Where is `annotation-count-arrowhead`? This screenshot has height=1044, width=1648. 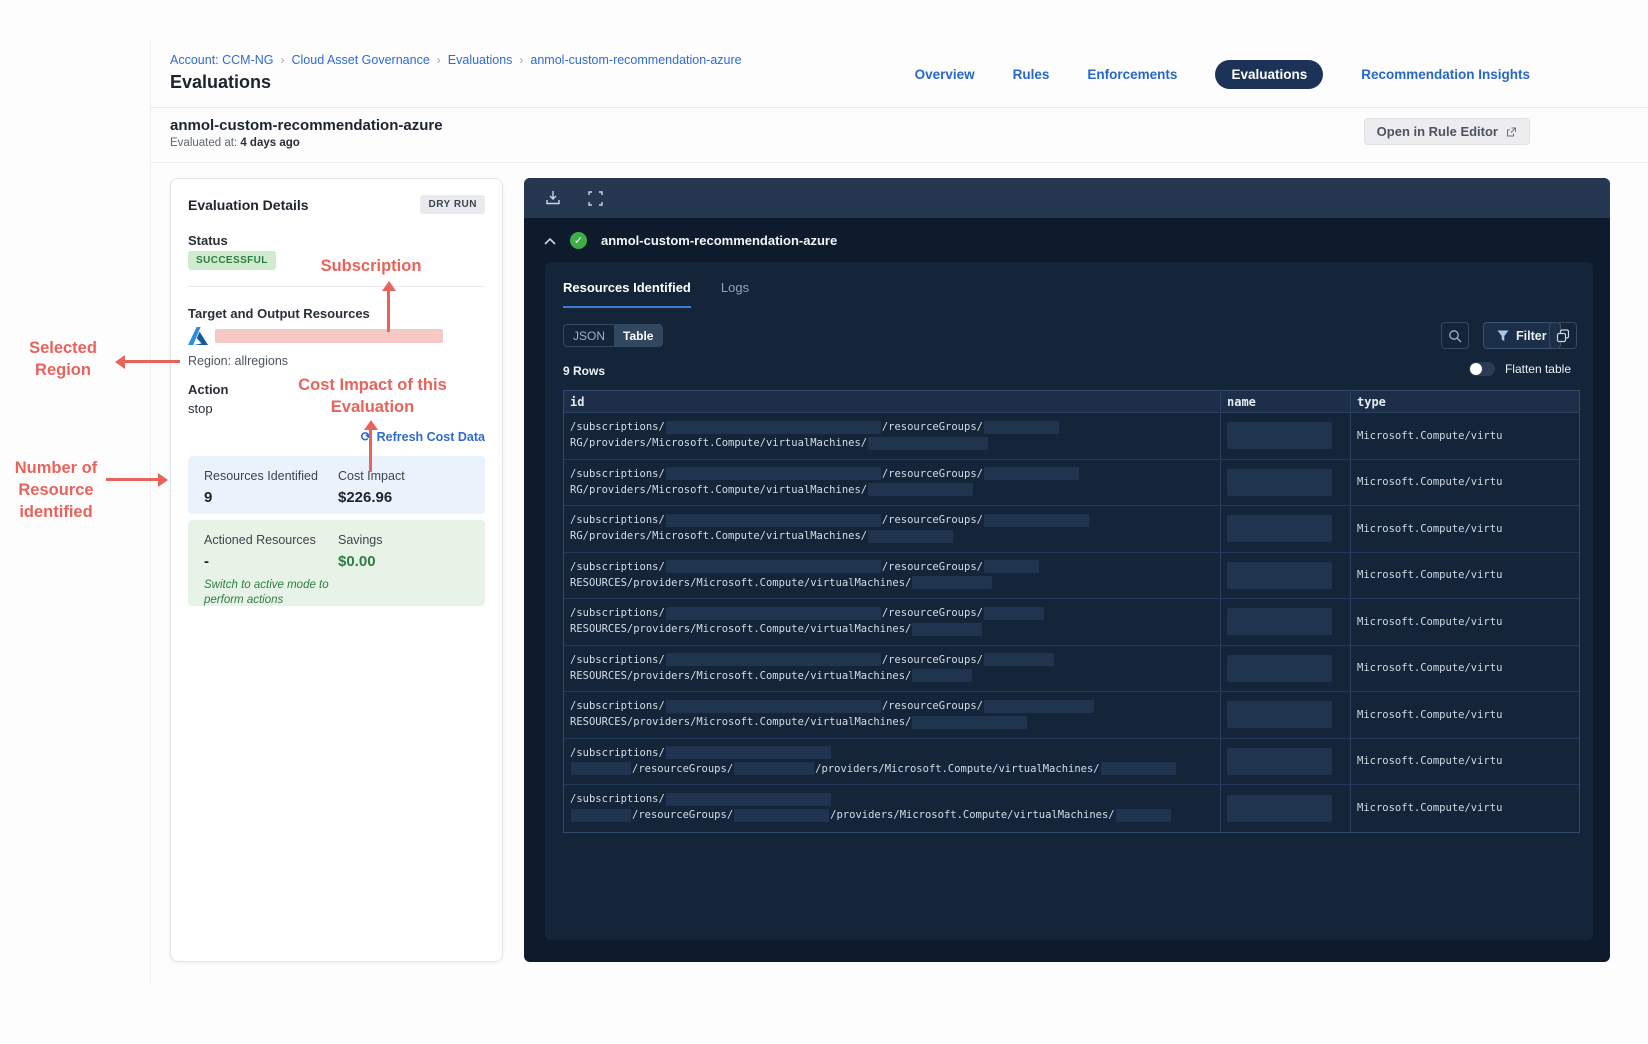
annotation-count-arrowhead is located at coordinates (163, 480).